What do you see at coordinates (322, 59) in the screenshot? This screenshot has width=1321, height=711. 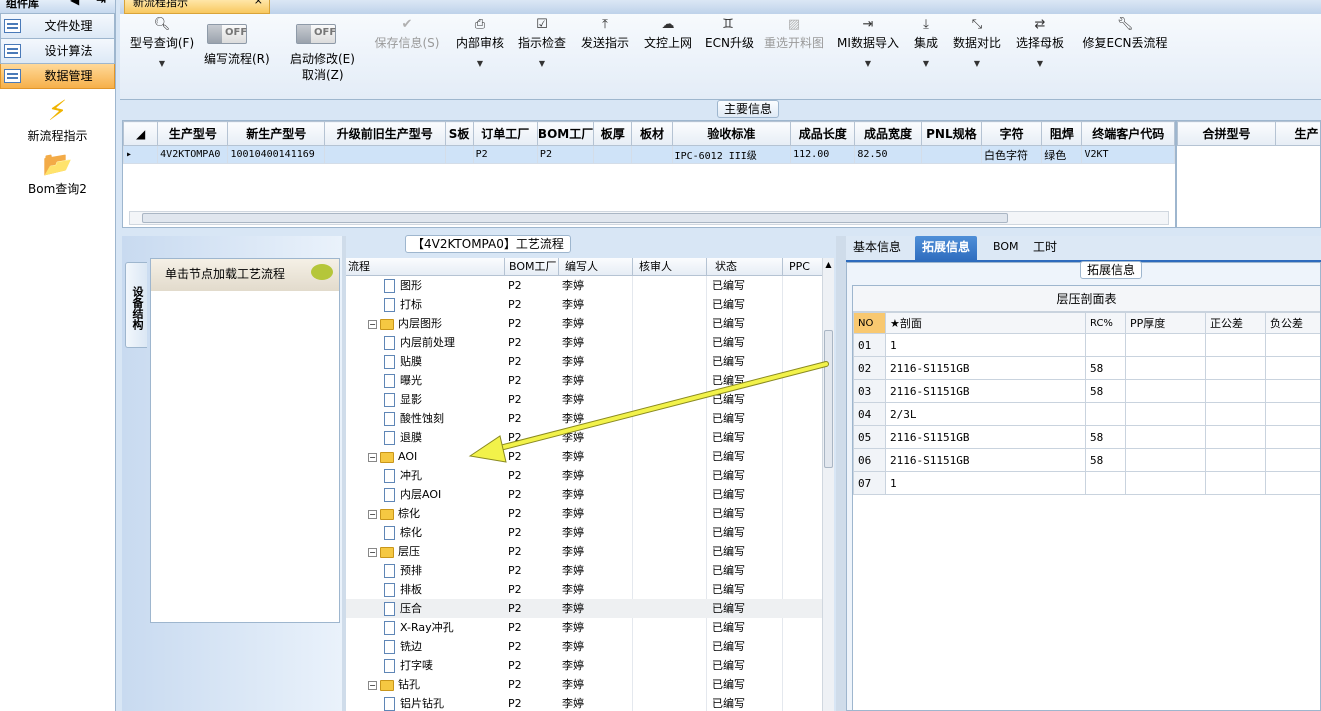 I see `start-edit-label: 启动修改(E)` at bounding box center [322, 59].